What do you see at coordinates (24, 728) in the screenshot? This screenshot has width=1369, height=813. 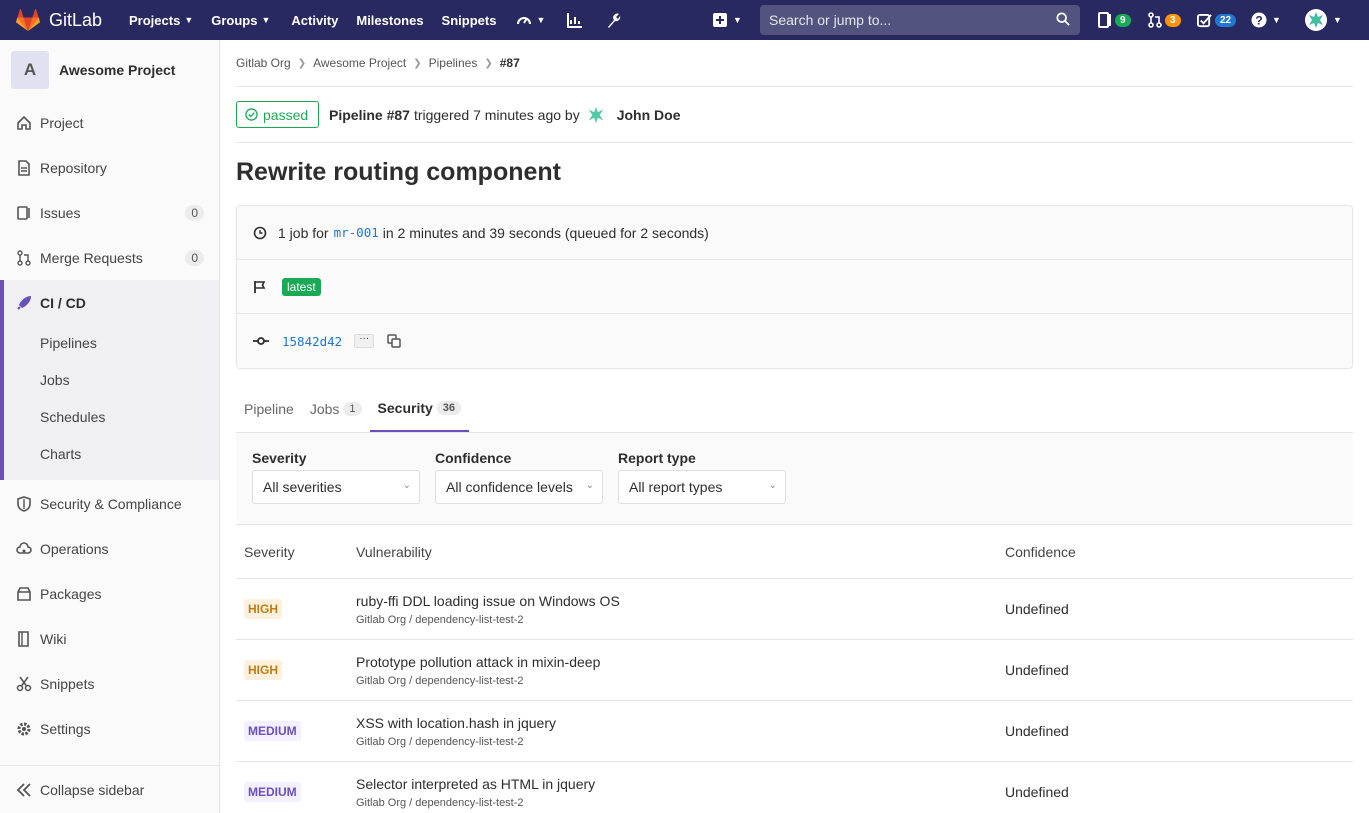 I see `gear-icon` at bounding box center [24, 728].